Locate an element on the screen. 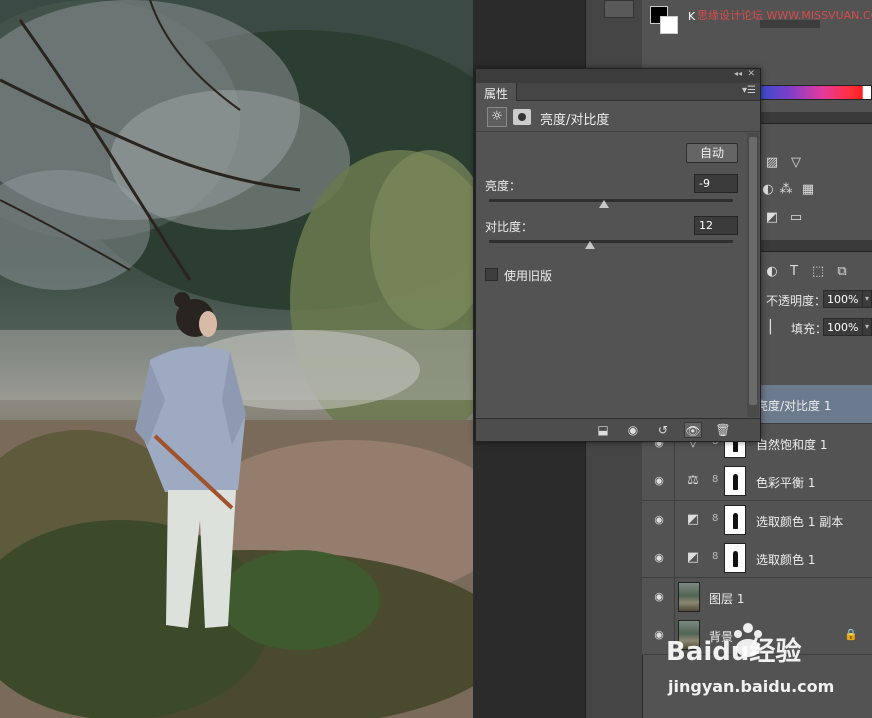  contrast-label: 对比度： is located at coordinates (509, 227).